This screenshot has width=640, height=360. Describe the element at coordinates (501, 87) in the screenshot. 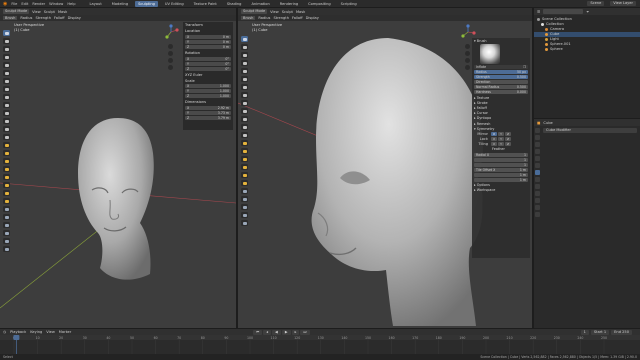

I see `normal-radius-field: Normal Radius 0.500` at that location.